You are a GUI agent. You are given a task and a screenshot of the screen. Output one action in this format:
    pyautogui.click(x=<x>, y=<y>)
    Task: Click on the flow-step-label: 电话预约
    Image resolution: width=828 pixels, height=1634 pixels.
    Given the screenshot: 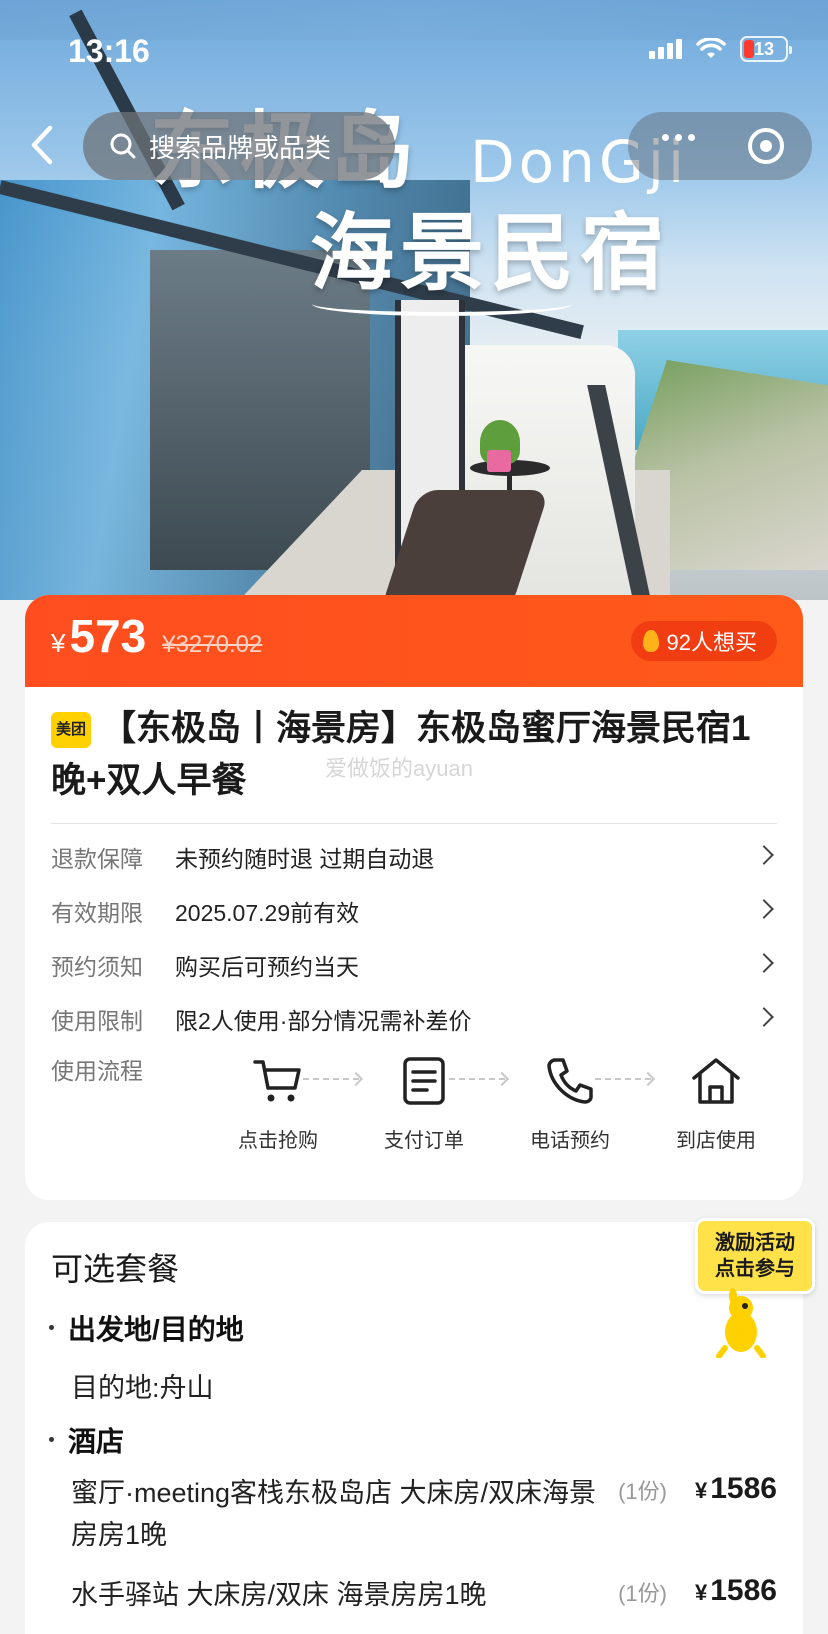 What is the action you would take?
    pyautogui.click(x=570, y=1141)
    